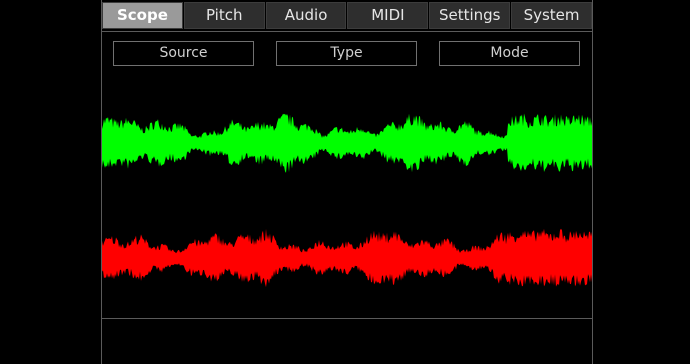  I want to click on source-button: Source, so click(183, 53).